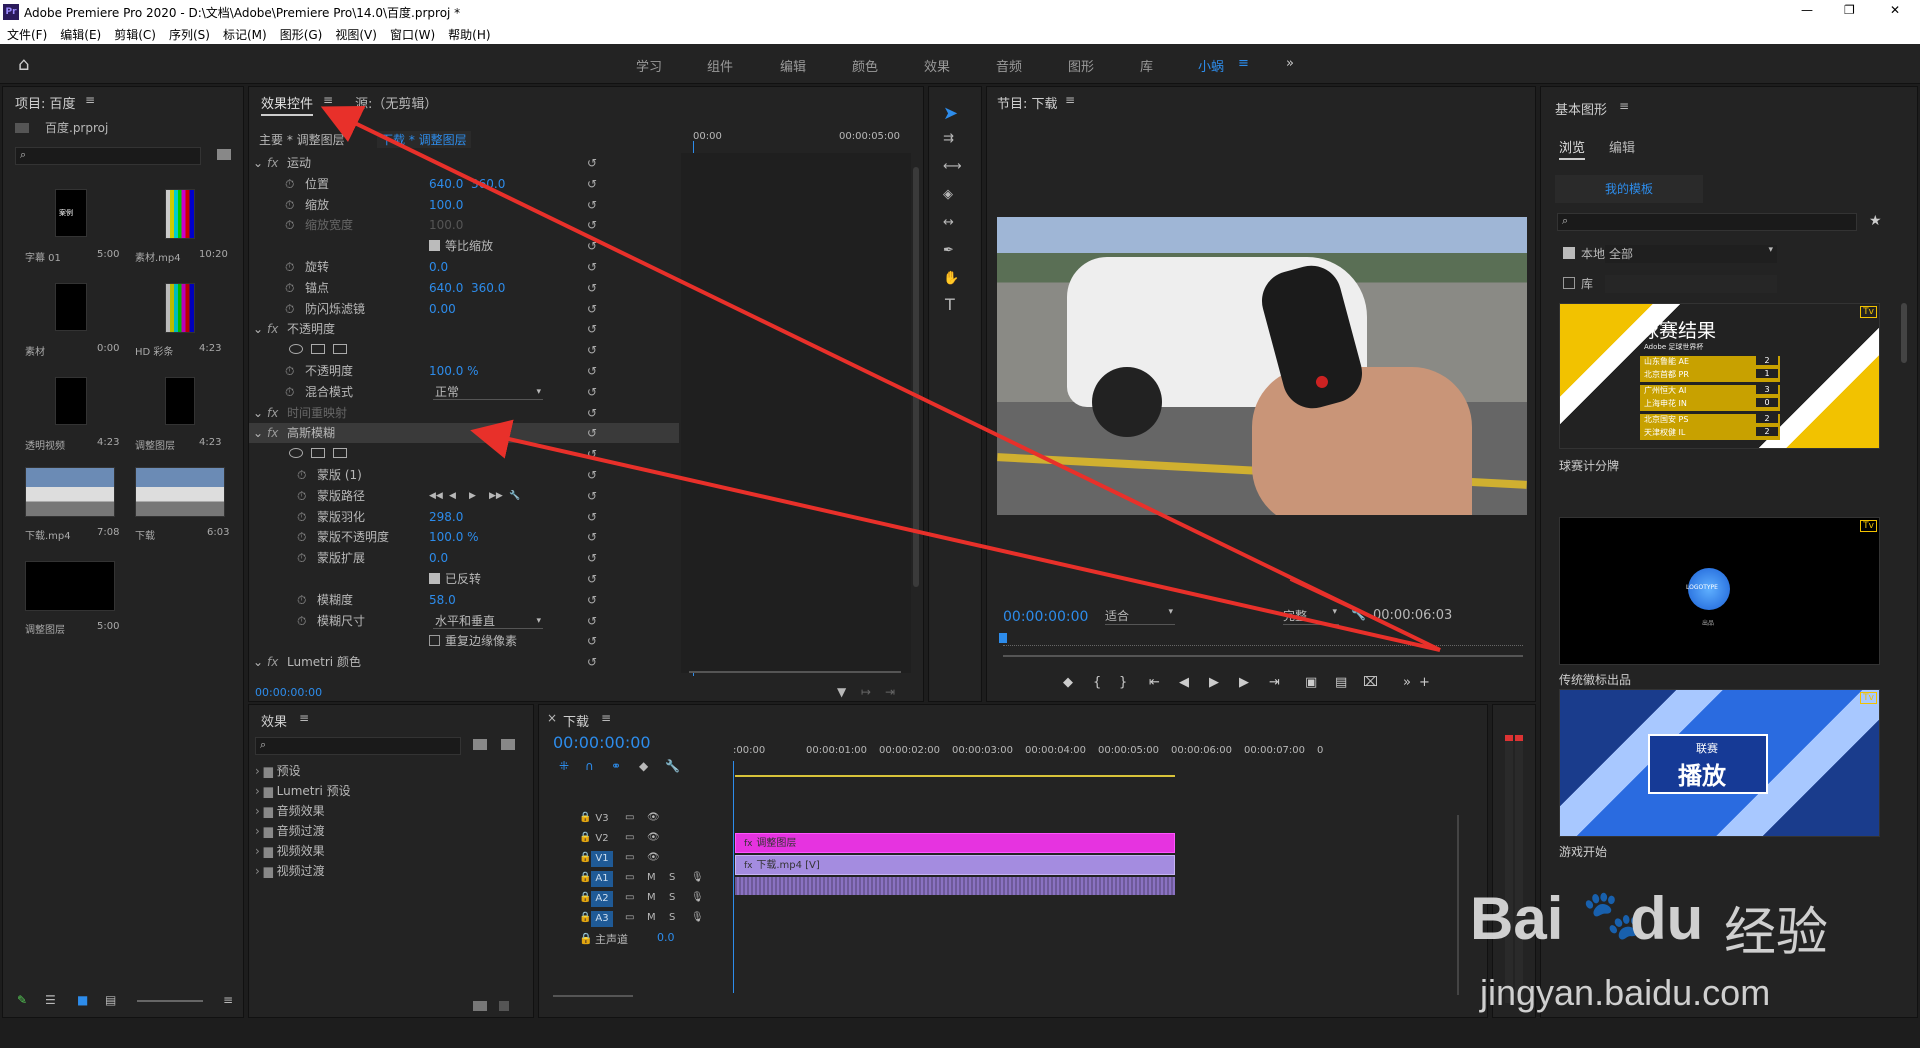  I want to click on track-label: V2, so click(602, 839).